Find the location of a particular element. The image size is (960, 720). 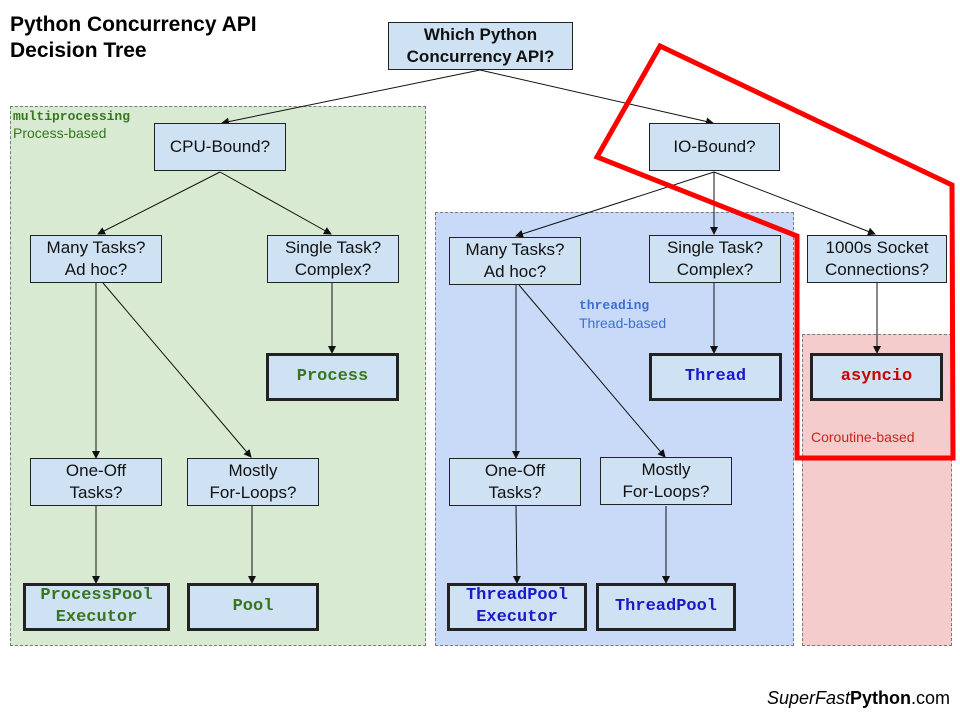

footer-brand-bold: Python is located at coordinates (880, 698).